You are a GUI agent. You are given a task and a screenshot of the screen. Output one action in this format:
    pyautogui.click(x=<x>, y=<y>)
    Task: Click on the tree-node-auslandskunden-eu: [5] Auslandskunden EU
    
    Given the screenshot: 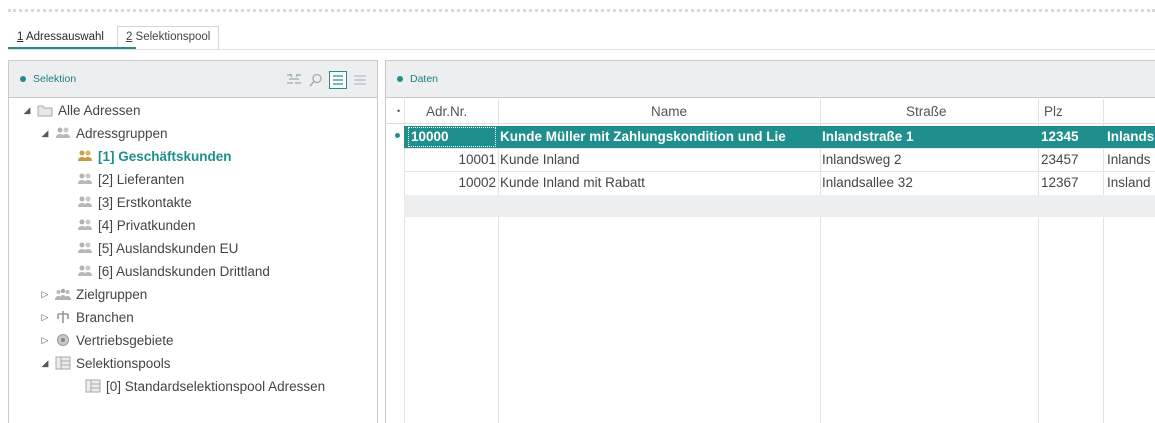 What is the action you would take?
    pyautogui.click(x=155, y=248)
    